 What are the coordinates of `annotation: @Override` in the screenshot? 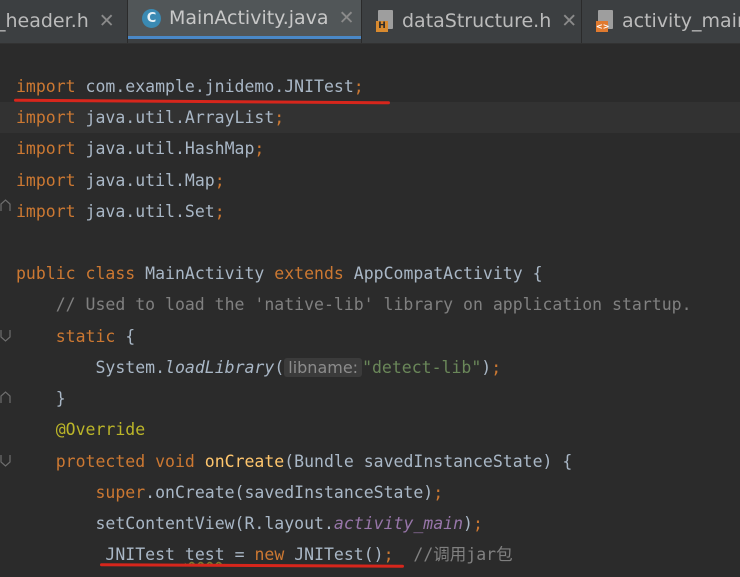 It's located at (100, 429).